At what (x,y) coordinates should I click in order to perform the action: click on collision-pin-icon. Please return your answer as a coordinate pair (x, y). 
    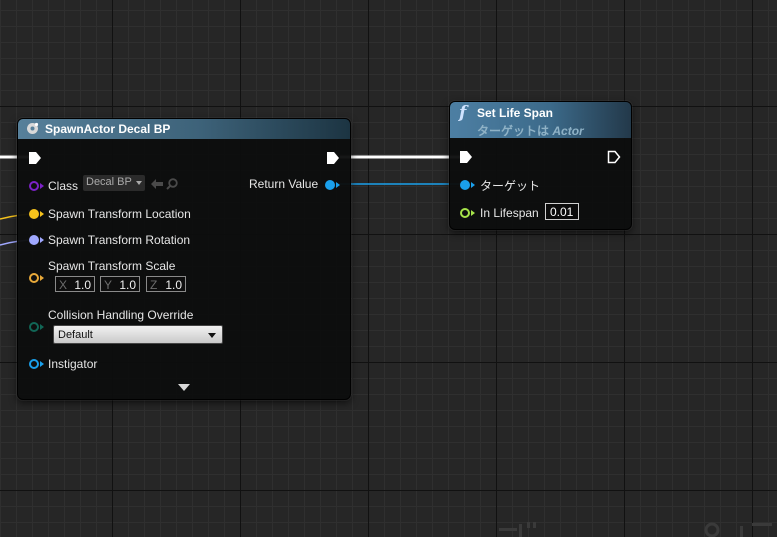
    Looking at the image, I should click on (34, 327).